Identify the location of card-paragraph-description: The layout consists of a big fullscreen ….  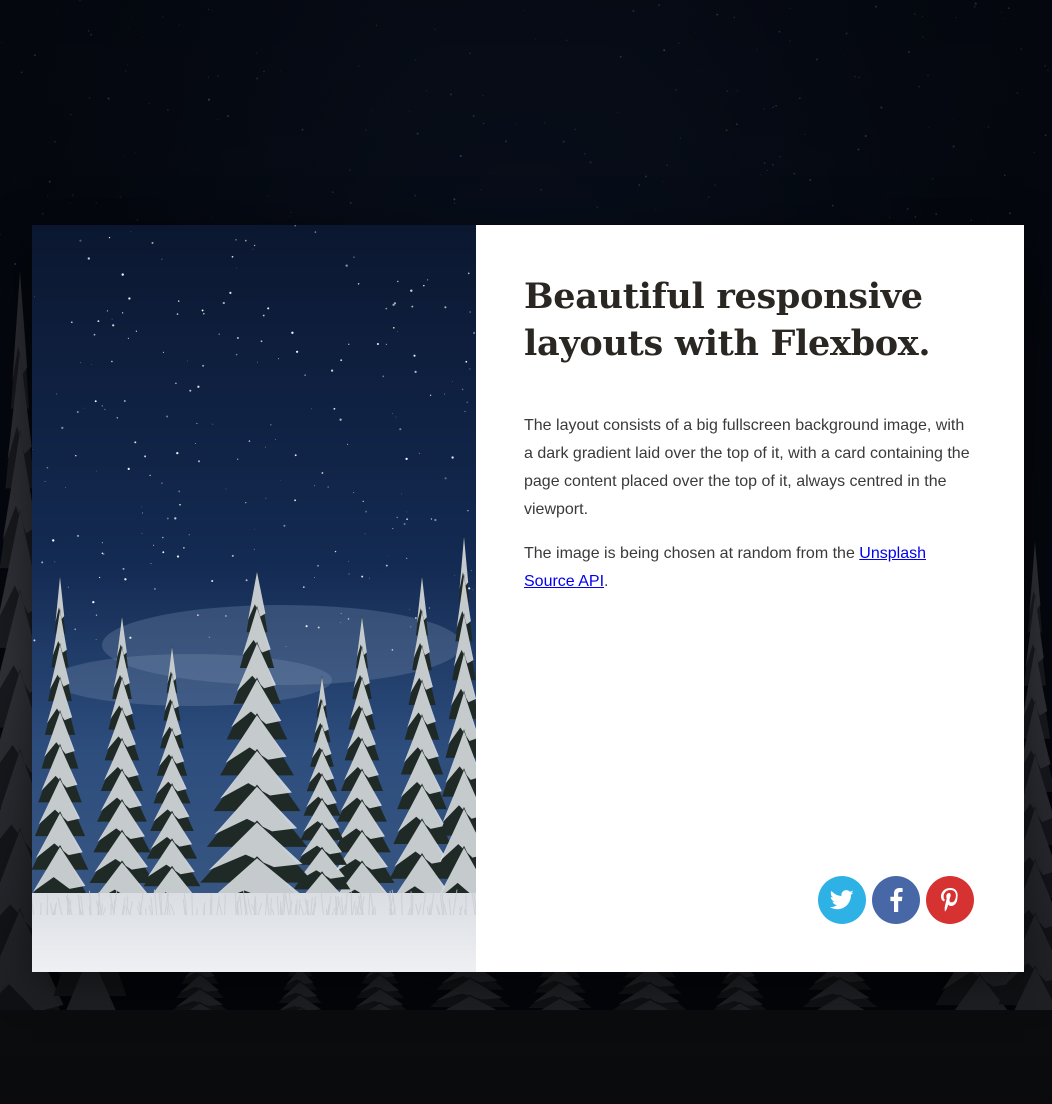
(747, 467).